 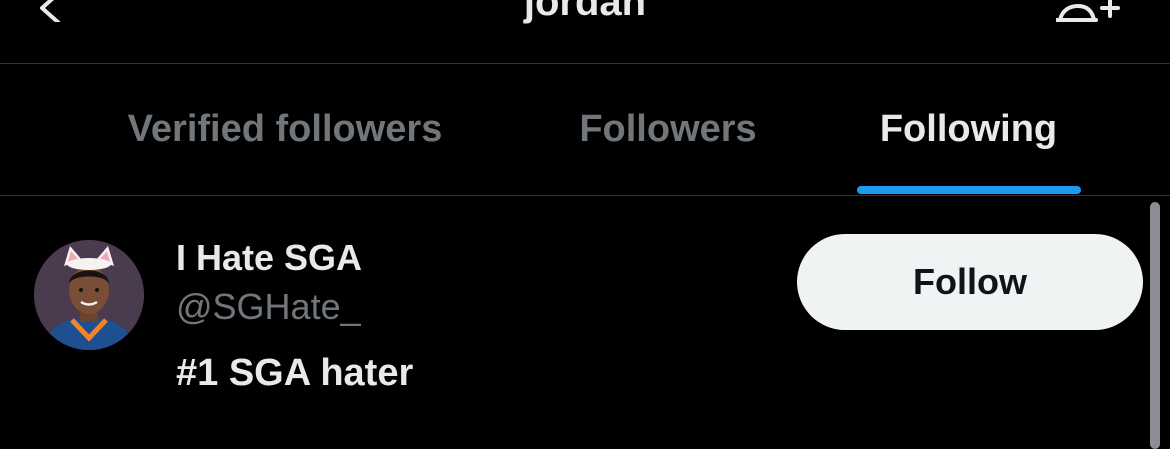 I want to click on tab-followers: Followers, so click(x=668, y=129).